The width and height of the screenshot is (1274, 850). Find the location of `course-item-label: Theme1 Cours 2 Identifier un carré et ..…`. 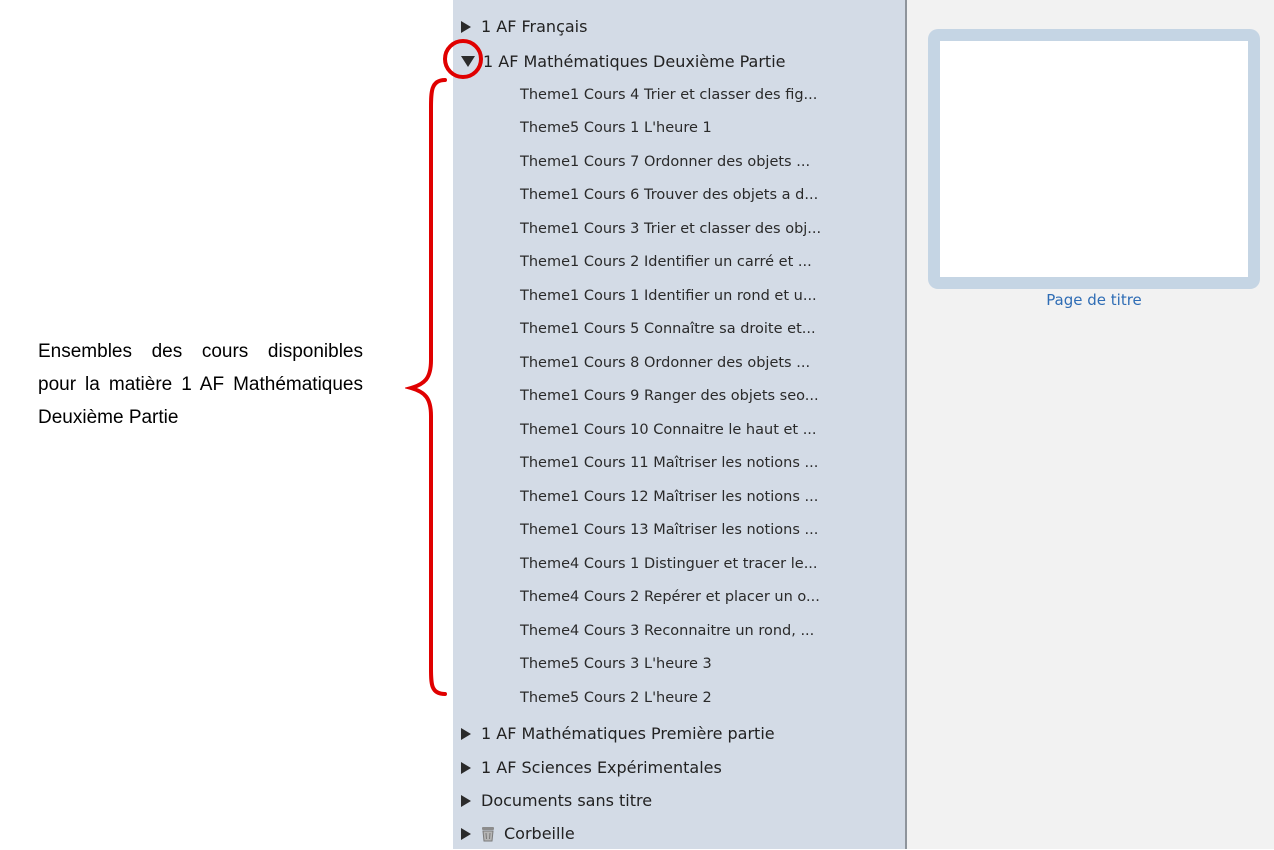

course-item-label: Theme1 Cours 2 Identifier un carré et ..… is located at coordinates (666, 262).